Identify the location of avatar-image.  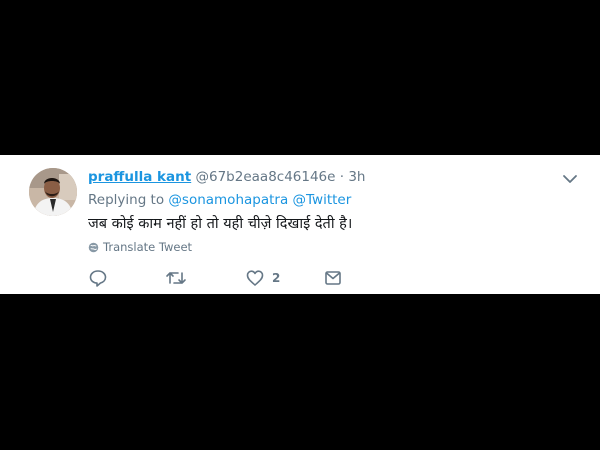
(53, 192).